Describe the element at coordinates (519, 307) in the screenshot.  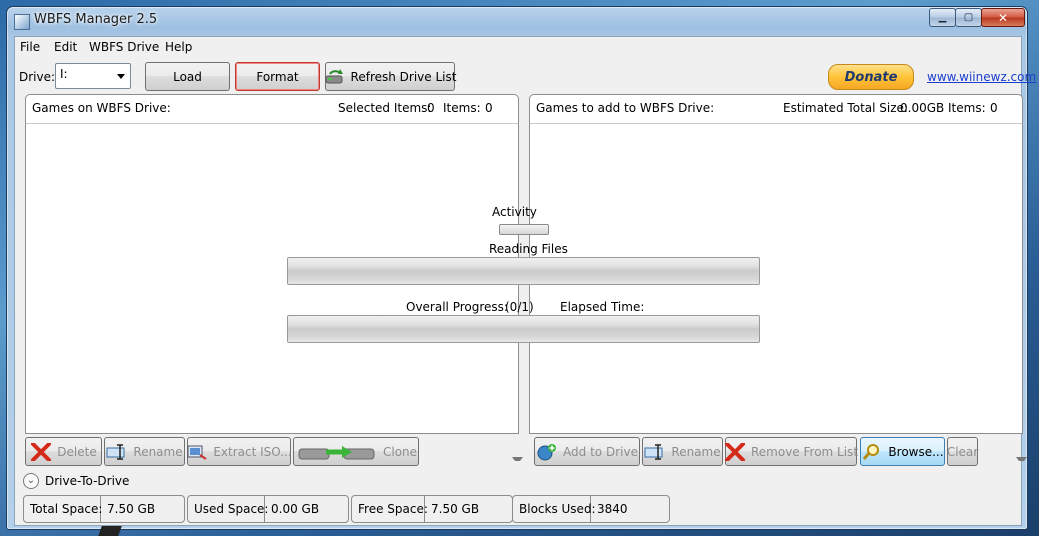
I see `overall-progress-value: (0/1)` at that location.